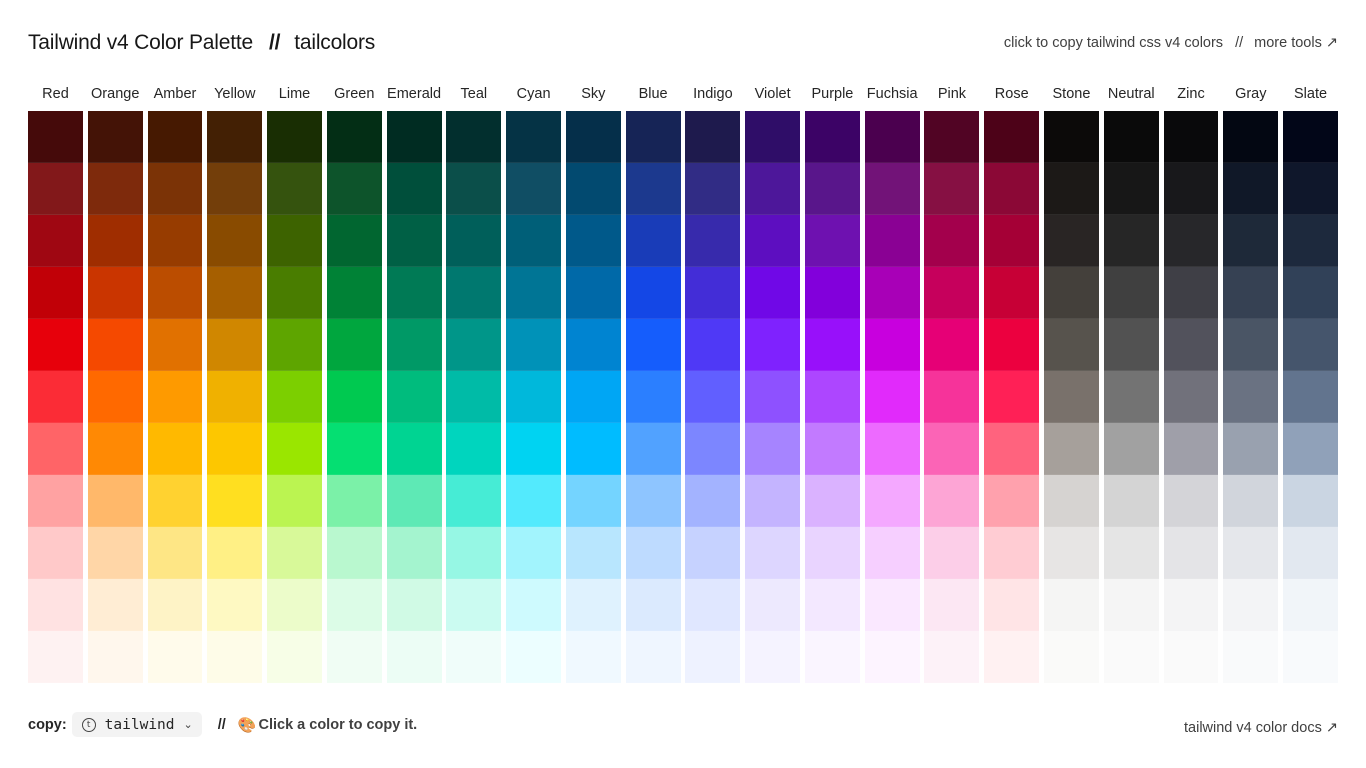 This screenshot has height=768, width=1366. I want to click on more-tools-link: more tools ↗, so click(1296, 43).